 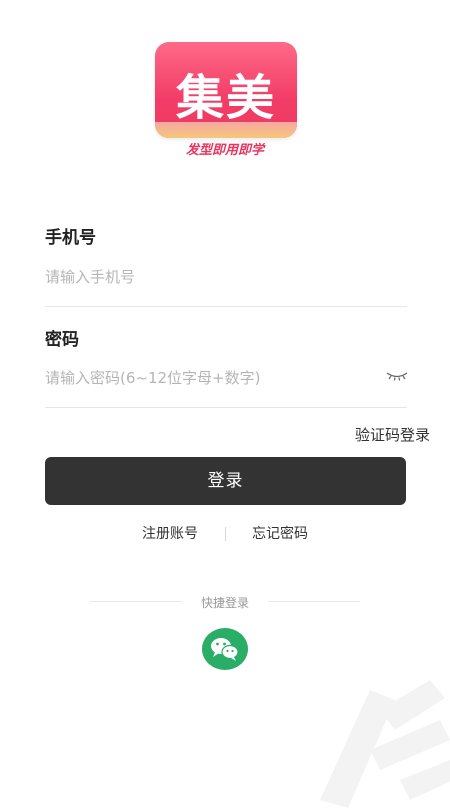 I want to click on password-divider, so click(x=226, y=407).